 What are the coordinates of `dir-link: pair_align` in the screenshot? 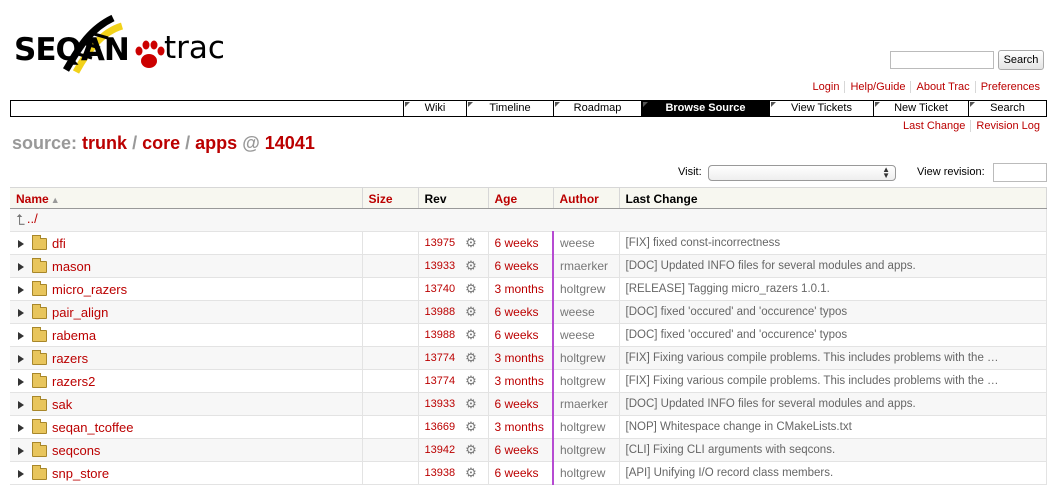 It's located at (80, 312).